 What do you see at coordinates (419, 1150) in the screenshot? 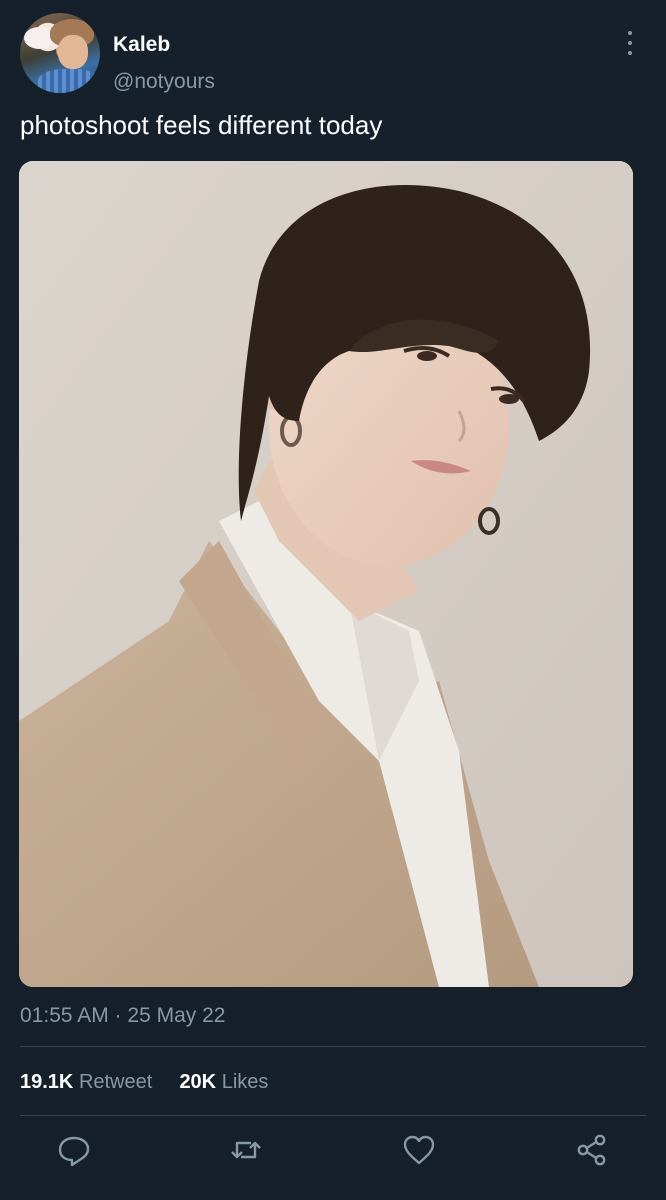
I see `like-icon` at bounding box center [419, 1150].